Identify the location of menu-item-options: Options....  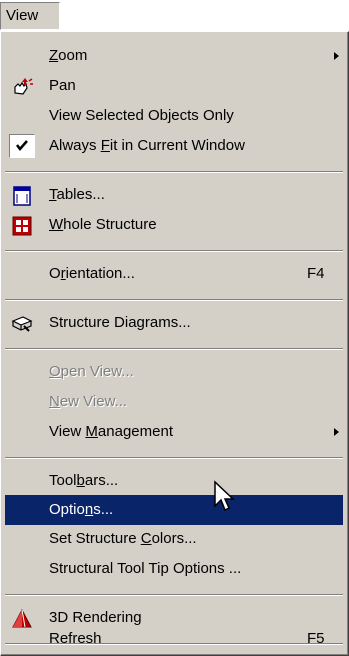
(174, 510).